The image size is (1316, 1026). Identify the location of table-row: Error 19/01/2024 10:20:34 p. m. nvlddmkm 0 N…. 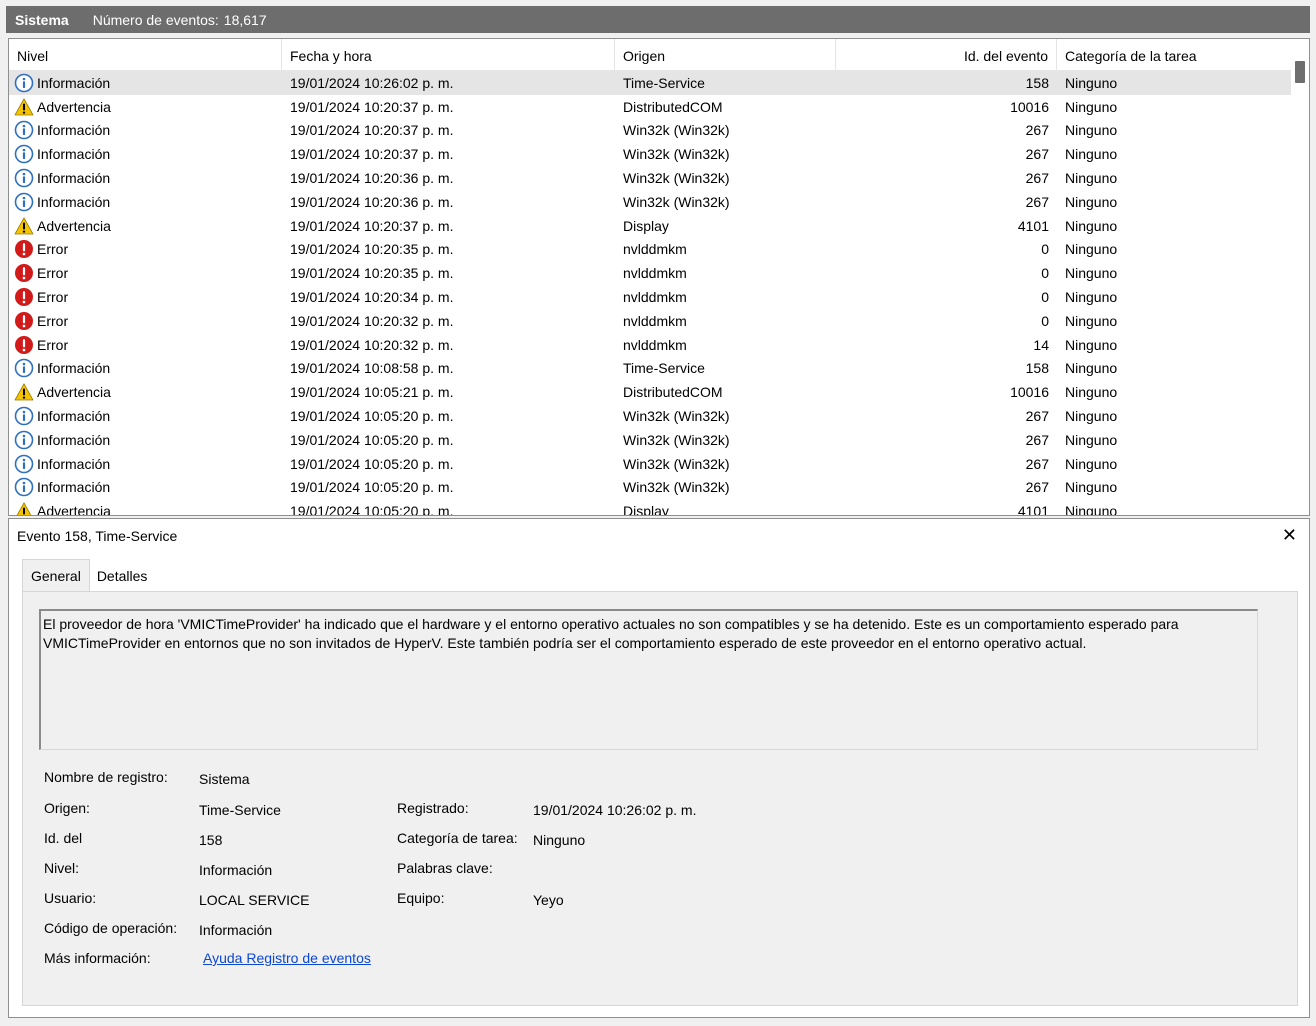
(650, 297).